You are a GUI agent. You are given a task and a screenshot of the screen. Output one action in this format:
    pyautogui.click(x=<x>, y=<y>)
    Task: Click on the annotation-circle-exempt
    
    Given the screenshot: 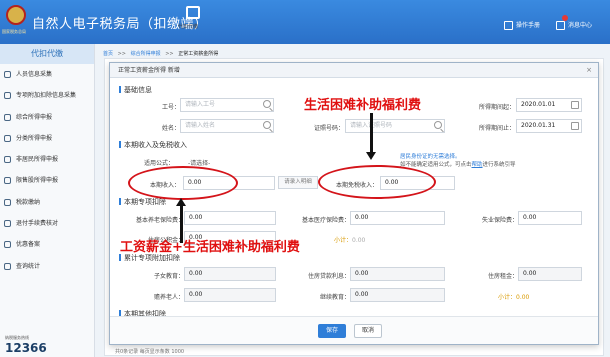 What is the action you would take?
    pyautogui.click(x=377, y=182)
    